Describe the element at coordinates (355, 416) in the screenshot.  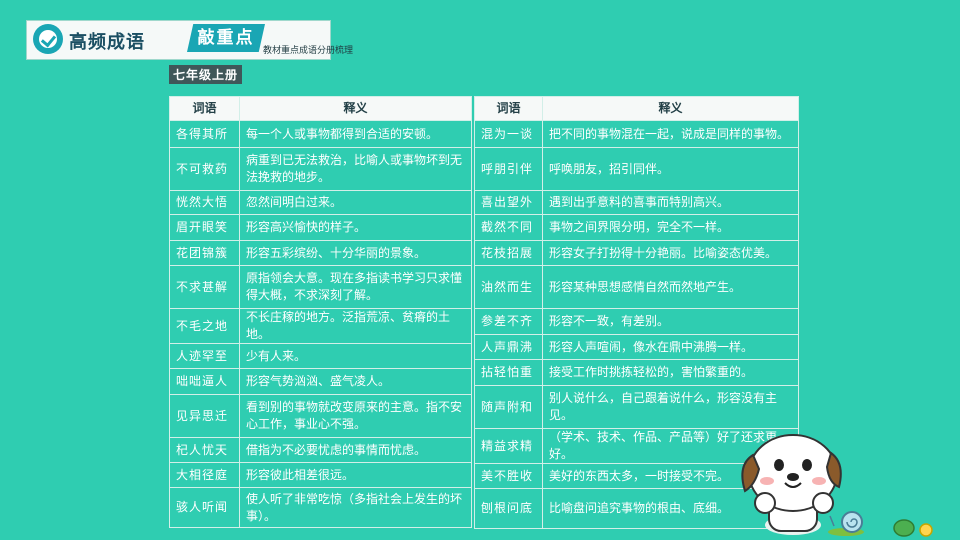
I see `idiom-meaning: 看到别的事物就改变原来的主意。指不安心工作，事业心不强。` at that location.